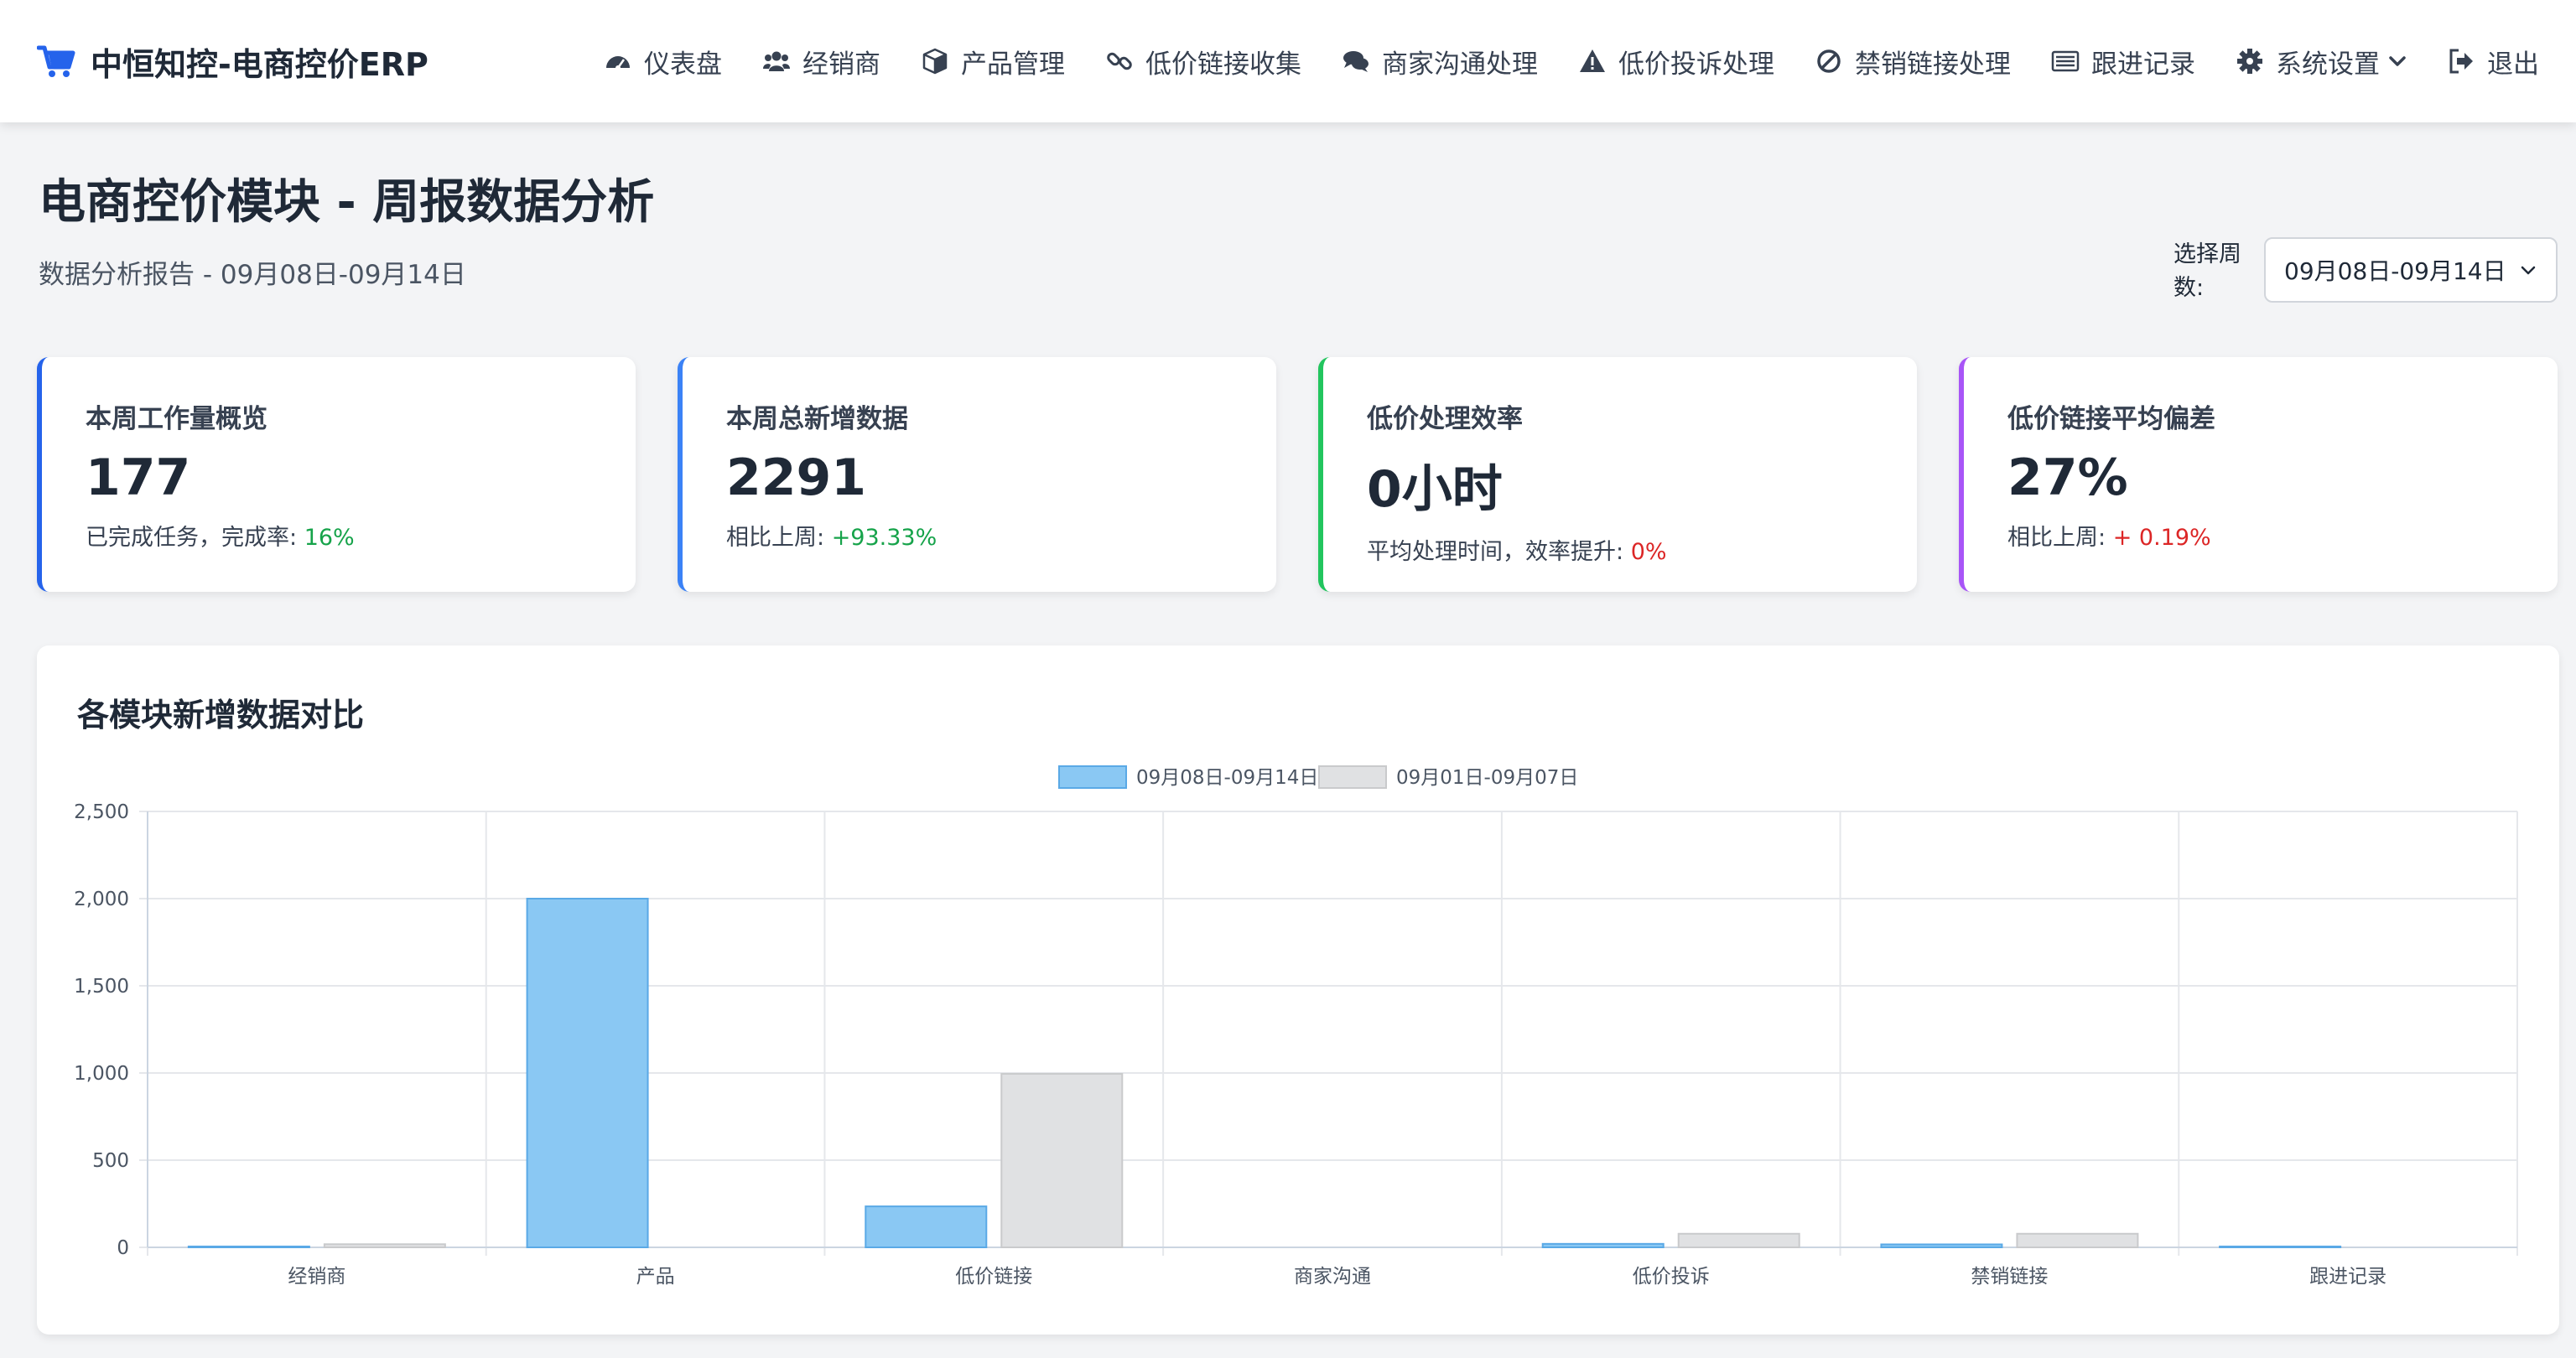  What do you see at coordinates (1617, 474) in the screenshot?
I see `stat-card-efficiency: 低价处理效率 0小时 平均处理时间，效率提升: 0%` at bounding box center [1617, 474].